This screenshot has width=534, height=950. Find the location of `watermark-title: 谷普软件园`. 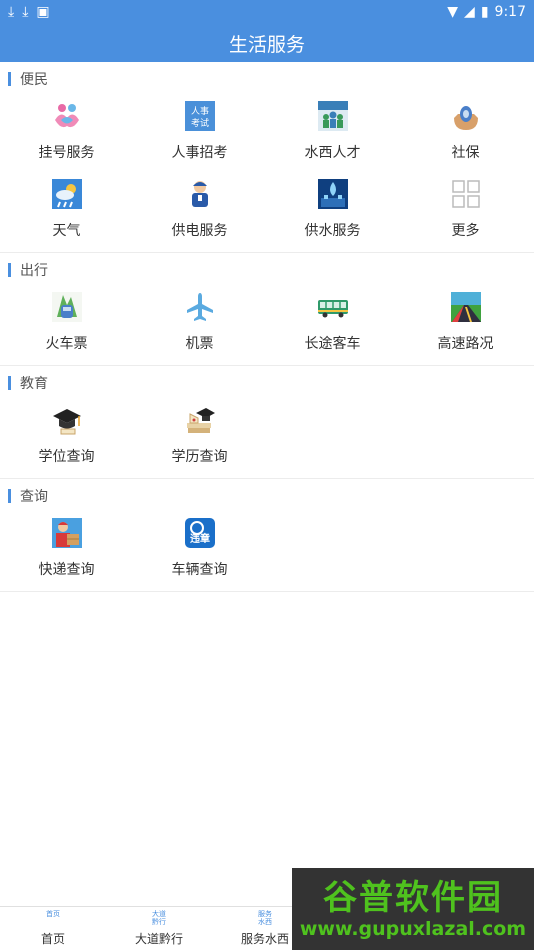

watermark-title: 谷普软件园 is located at coordinates (413, 898).